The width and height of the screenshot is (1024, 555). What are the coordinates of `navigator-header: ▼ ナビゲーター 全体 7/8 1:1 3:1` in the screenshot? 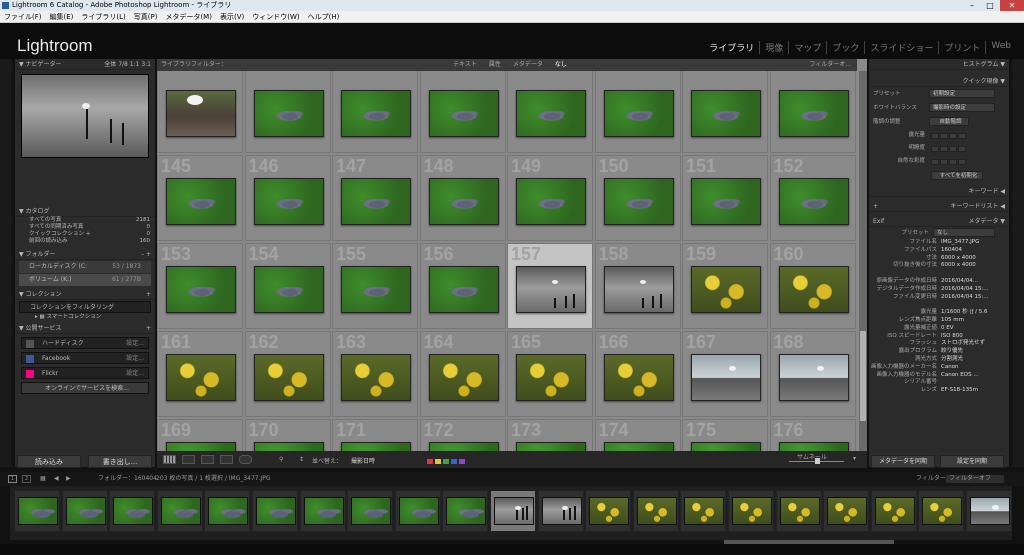 It's located at (85, 64).